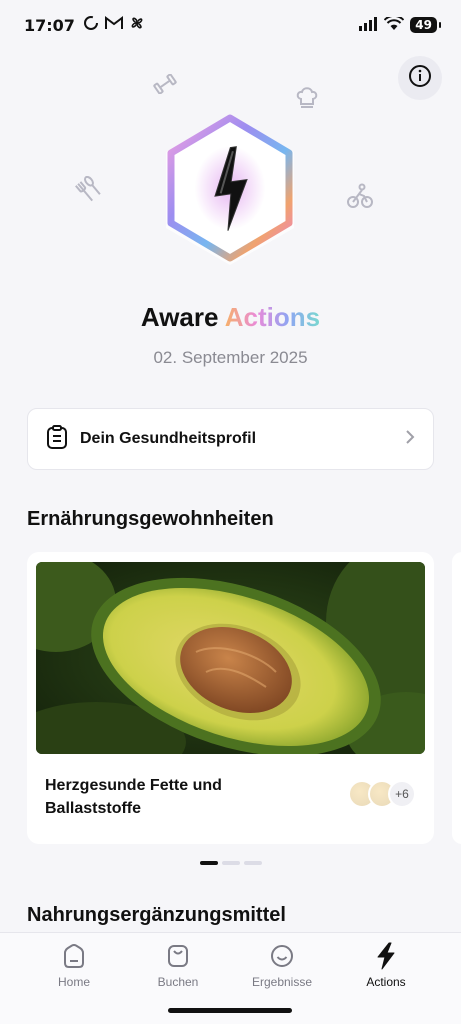 The width and height of the screenshot is (461, 1024). What do you see at coordinates (133, 797) in the screenshot?
I see `card-title: Herzgesunde Fette und Ballaststoffe` at bounding box center [133, 797].